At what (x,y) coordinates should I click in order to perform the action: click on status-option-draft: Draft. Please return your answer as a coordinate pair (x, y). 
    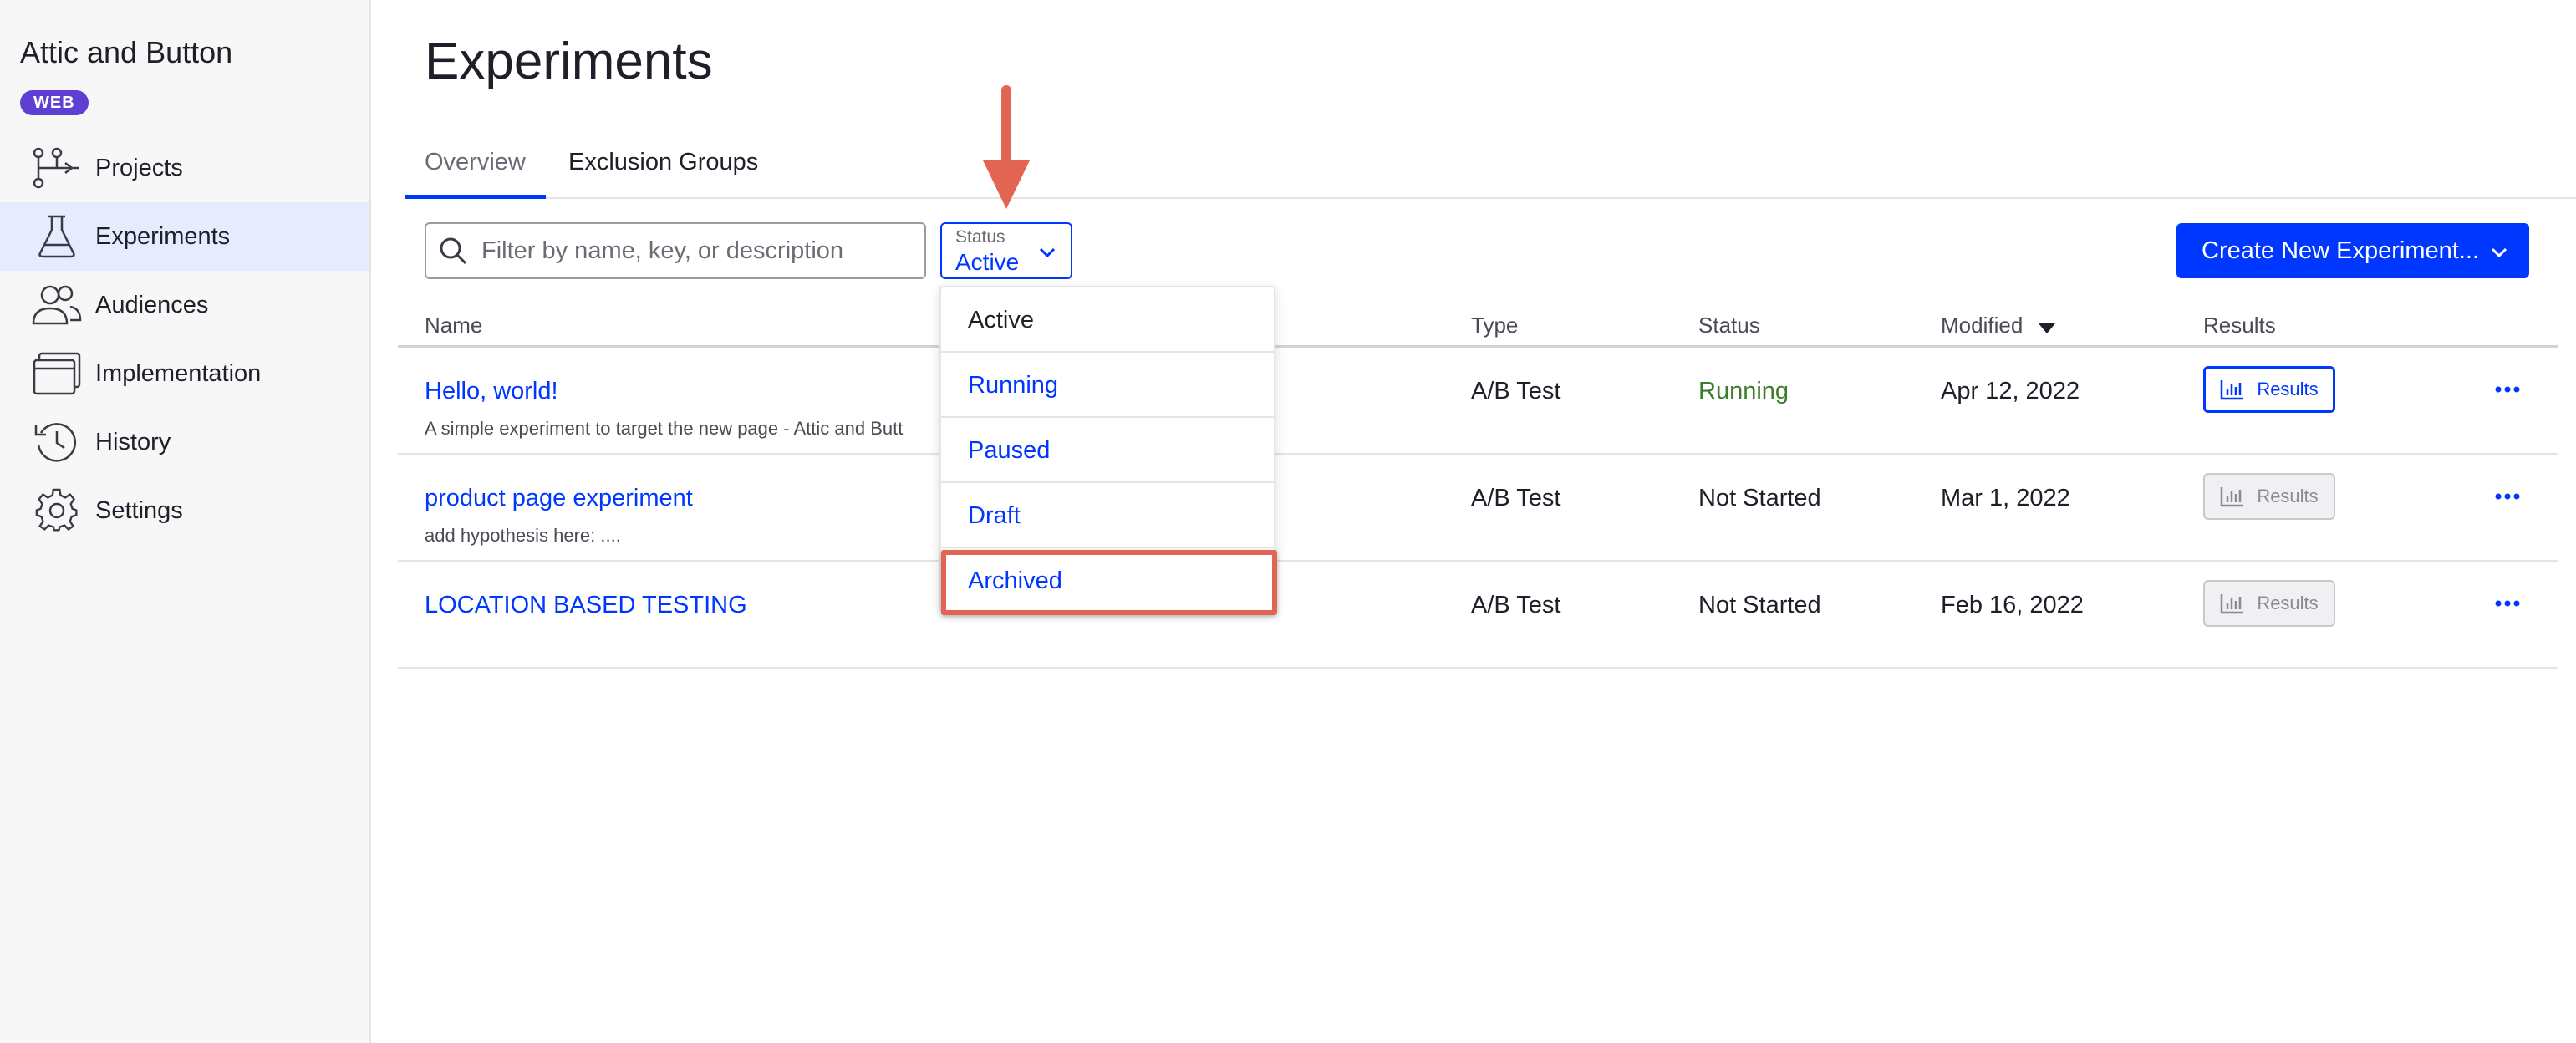
    Looking at the image, I should click on (1107, 516).